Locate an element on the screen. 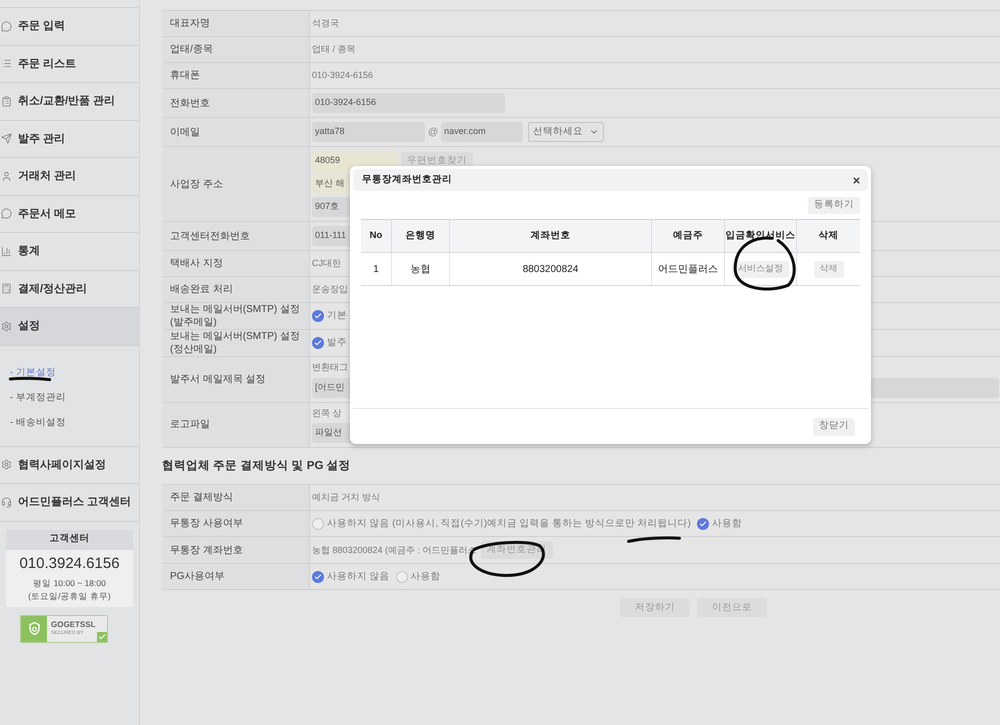 The image size is (1000, 725). field-label: 휴대폰 is located at coordinates (185, 75).